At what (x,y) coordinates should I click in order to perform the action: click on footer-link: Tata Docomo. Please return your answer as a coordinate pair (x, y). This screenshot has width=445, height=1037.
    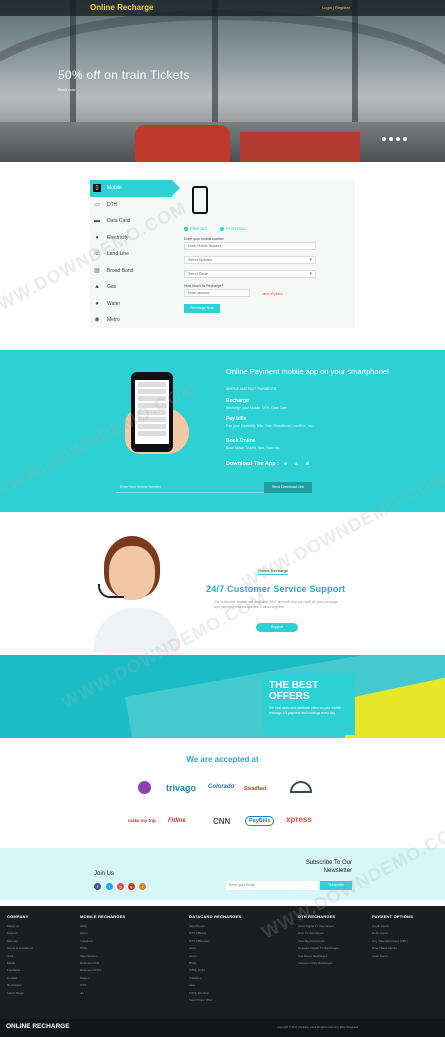
    Looking at the image, I should click on (102, 957).